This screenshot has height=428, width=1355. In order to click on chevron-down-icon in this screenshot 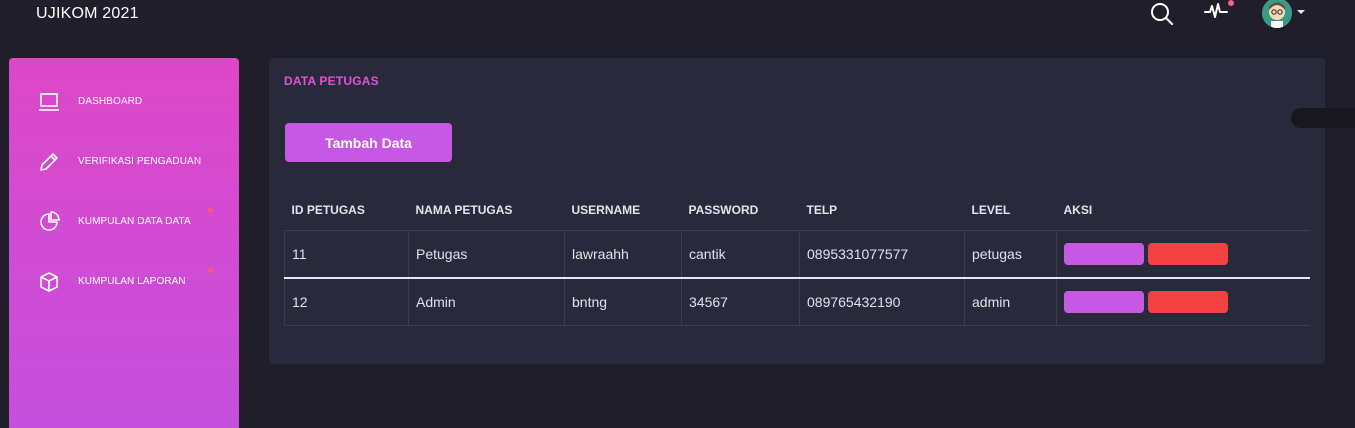, I will do `click(1301, 12)`.